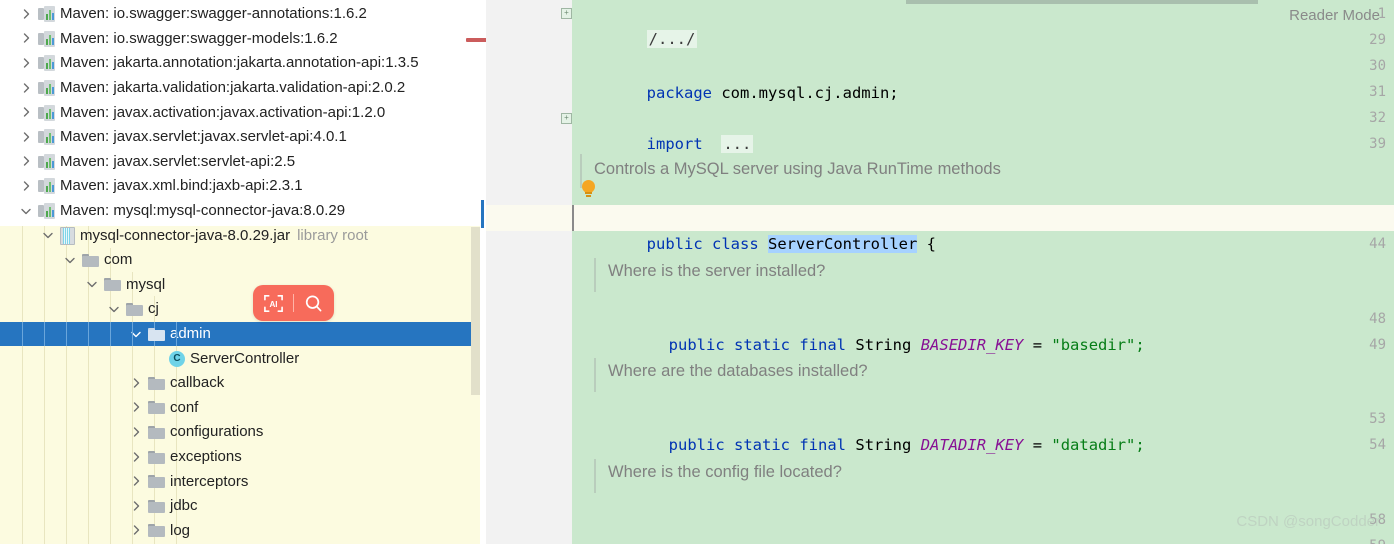 The height and width of the screenshot is (544, 1394). Describe the element at coordinates (566, 272) in the screenshot. I see `gutter-fold-column` at that location.